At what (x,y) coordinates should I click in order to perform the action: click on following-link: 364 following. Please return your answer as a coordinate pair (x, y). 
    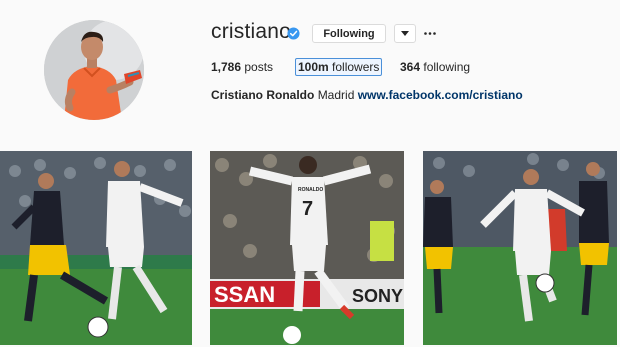
    Looking at the image, I should click on (435, 67).